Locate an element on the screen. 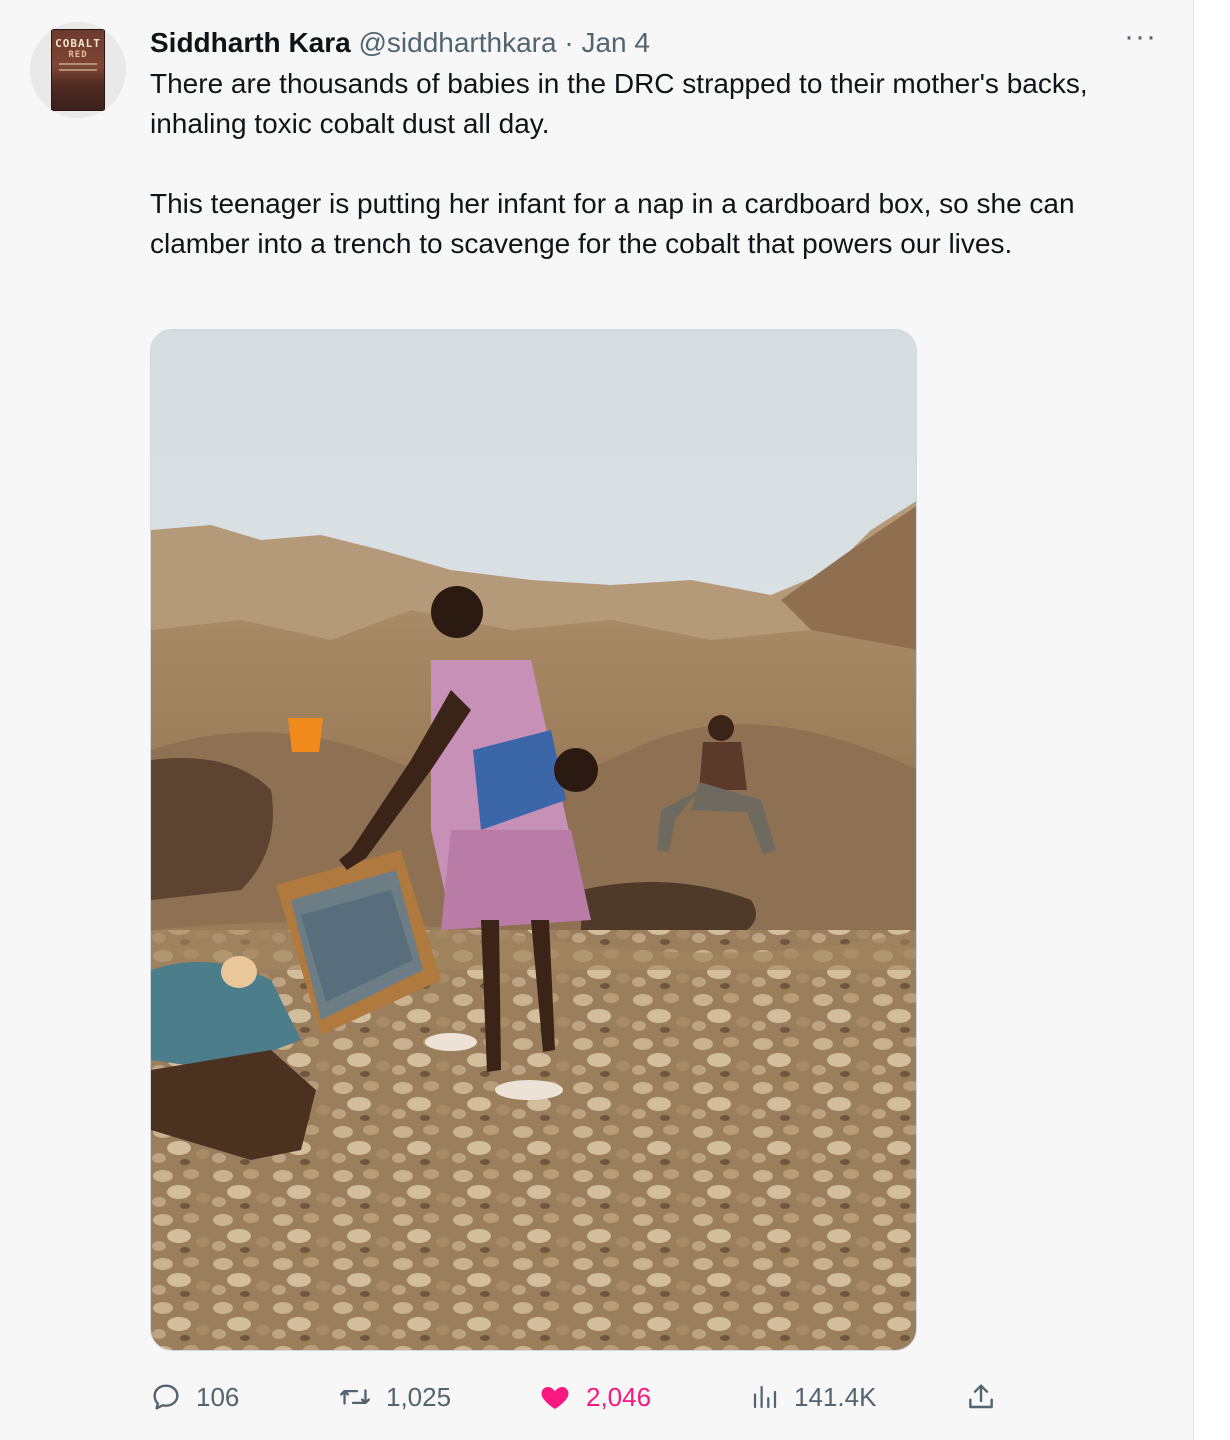 This screenshot has height=1440, width=1230. analytics-icon is located at coordinates (765, 1397).